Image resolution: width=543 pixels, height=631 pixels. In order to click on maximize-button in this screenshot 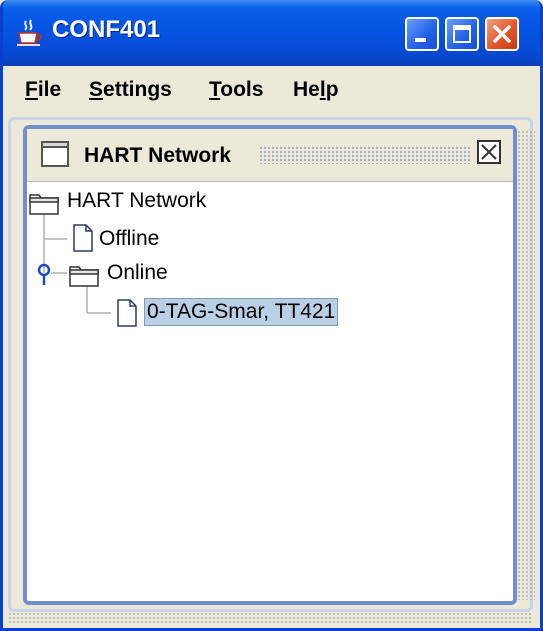, I will do `click(462, 34)`.